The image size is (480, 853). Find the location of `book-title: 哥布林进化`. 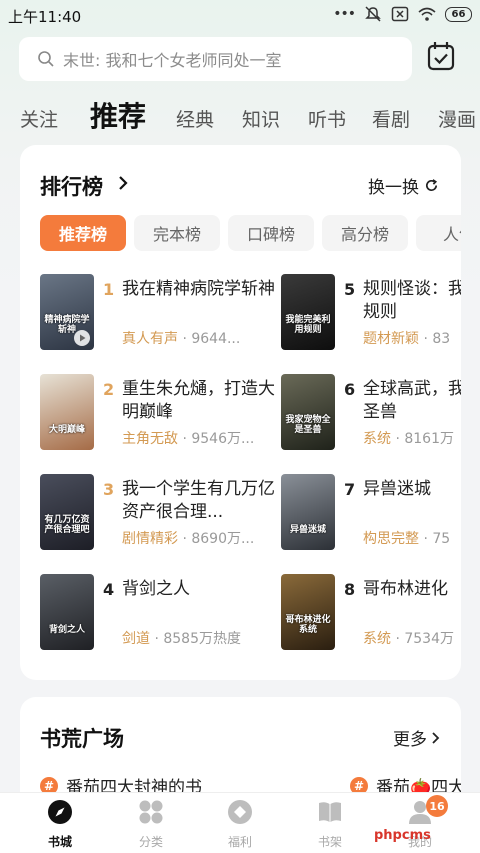

book-title: 哥布林进化 is located at coordinates (405, 589).